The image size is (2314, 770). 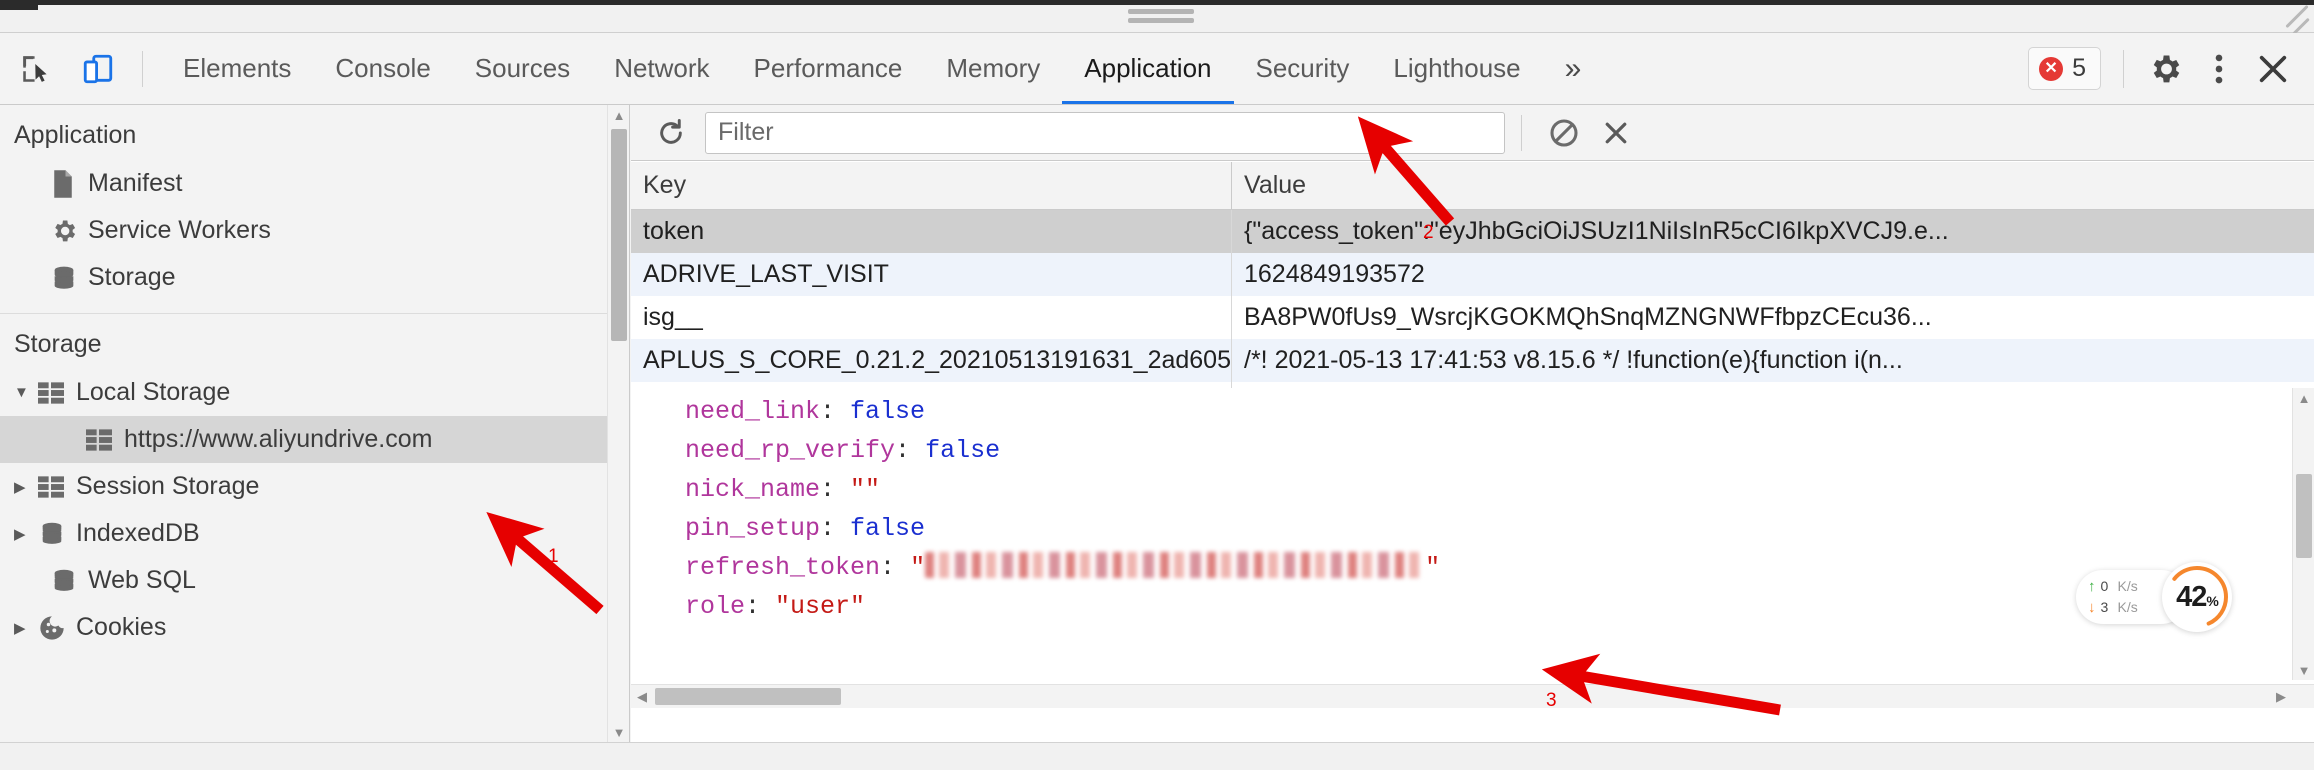 I want to click on tab-network: Network, so click(x=661, y=68).